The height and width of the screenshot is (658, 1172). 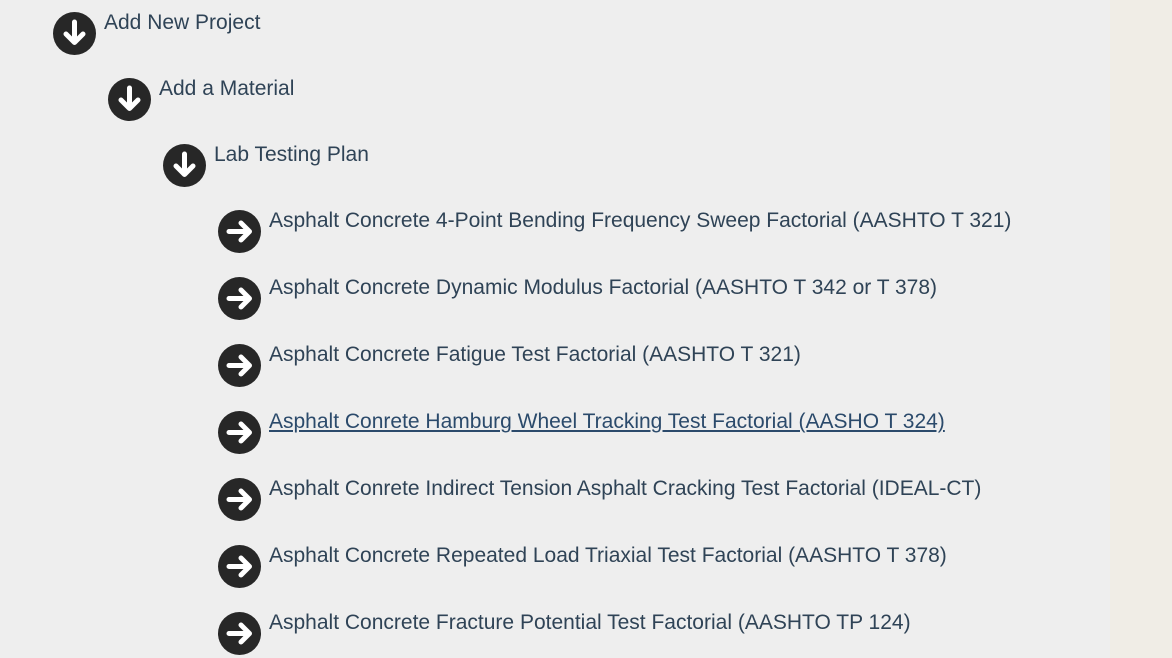 I want to click on tree-node-label: Lab Testing Plan, so click(x=291, y=155).